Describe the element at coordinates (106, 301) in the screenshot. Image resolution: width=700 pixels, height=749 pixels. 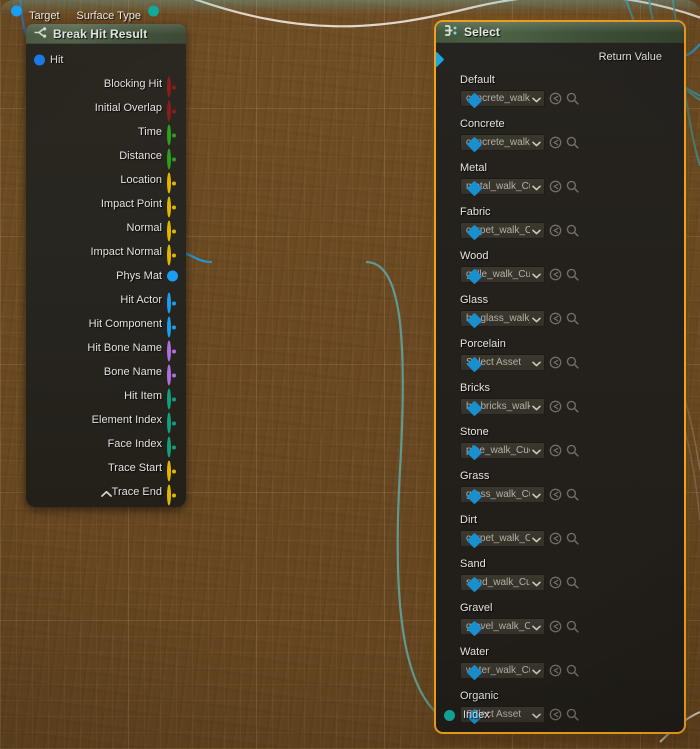
I see `break-hit-result-output-row: Hit Actor` at that location.